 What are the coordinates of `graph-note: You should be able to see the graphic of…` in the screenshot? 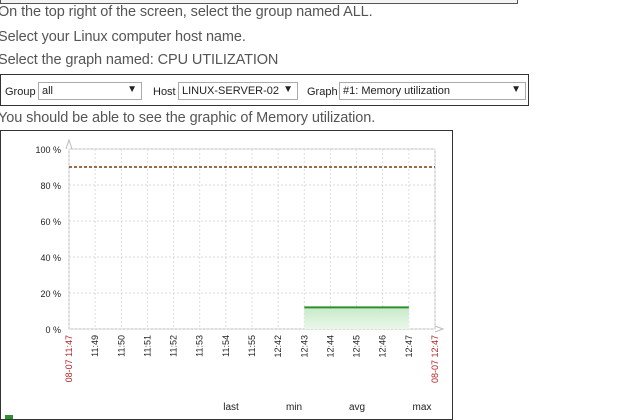 It's located at (188, 118).